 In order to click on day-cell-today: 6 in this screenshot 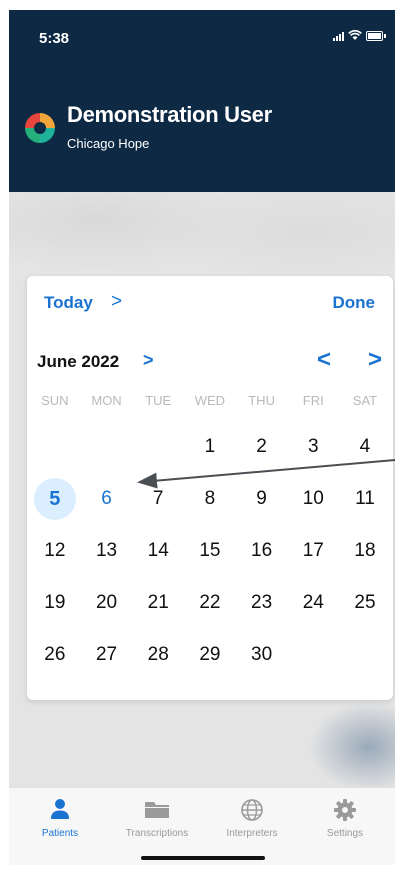, I will do `click(107, 499)`.